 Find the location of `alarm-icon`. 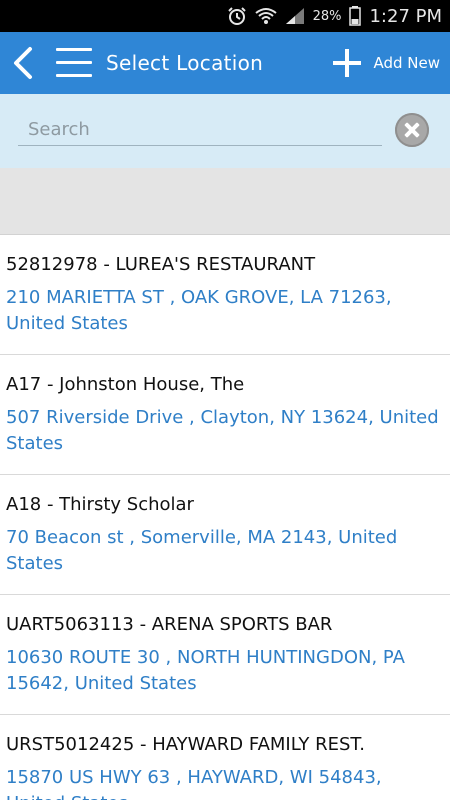

alarm-icon is located at coordinates (237, 16).